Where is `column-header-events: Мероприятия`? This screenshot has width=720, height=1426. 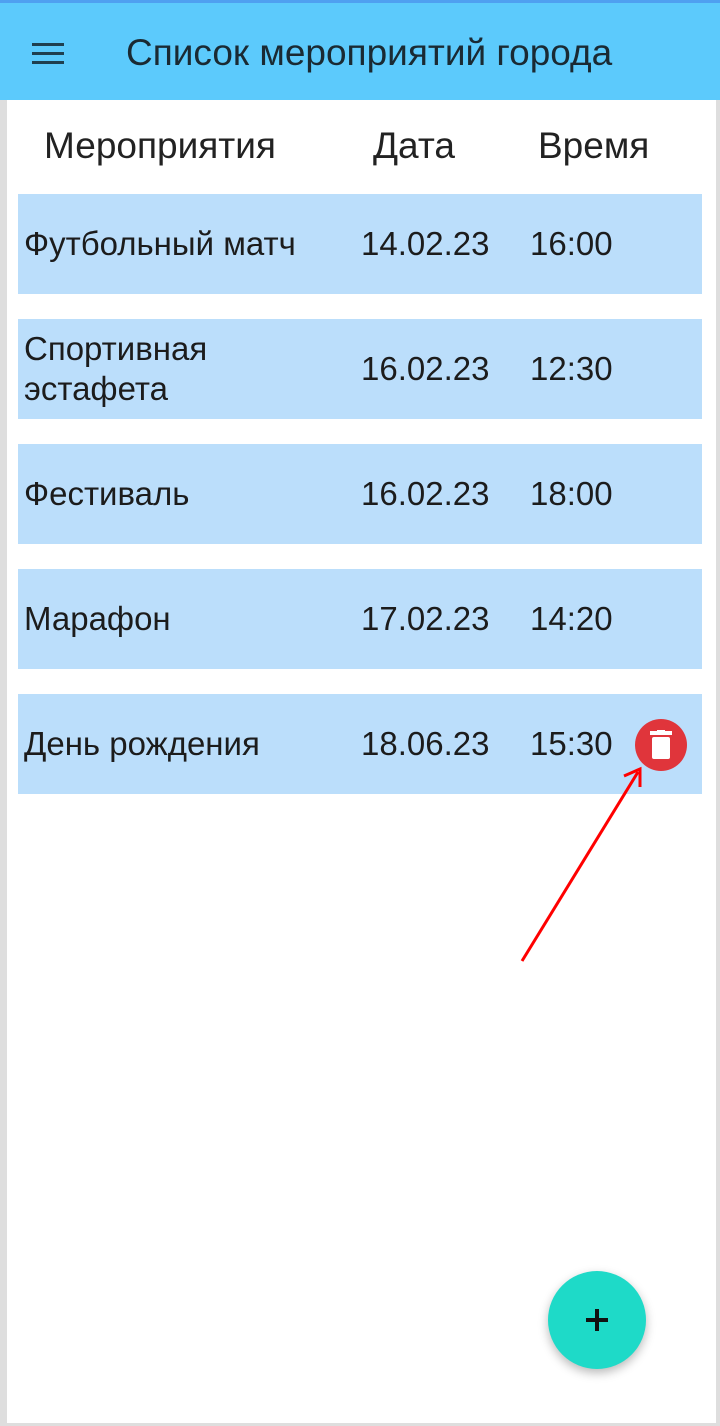
column-header-events: Мероприятия is located at coordinates (160, 145).